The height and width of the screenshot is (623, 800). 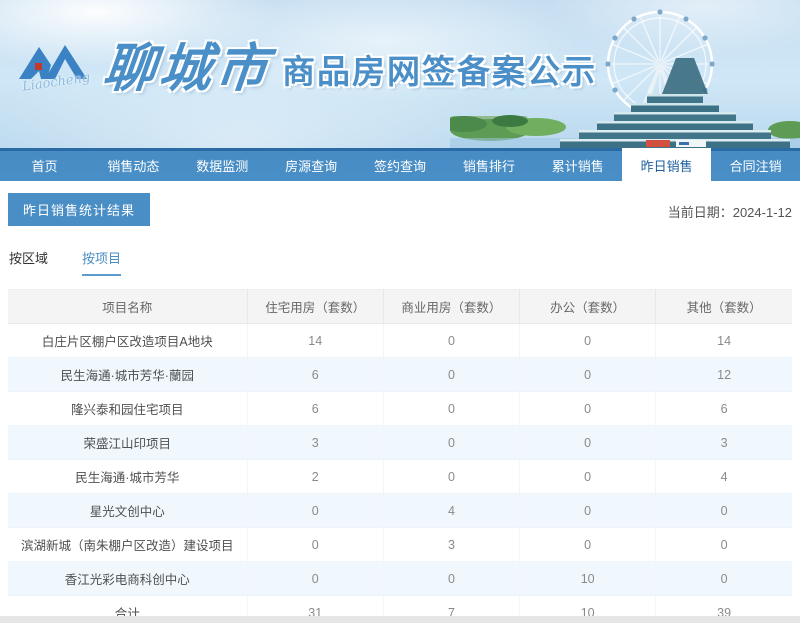 I want to click on tab-by-project: 按项目, so click(x=102, y=262).